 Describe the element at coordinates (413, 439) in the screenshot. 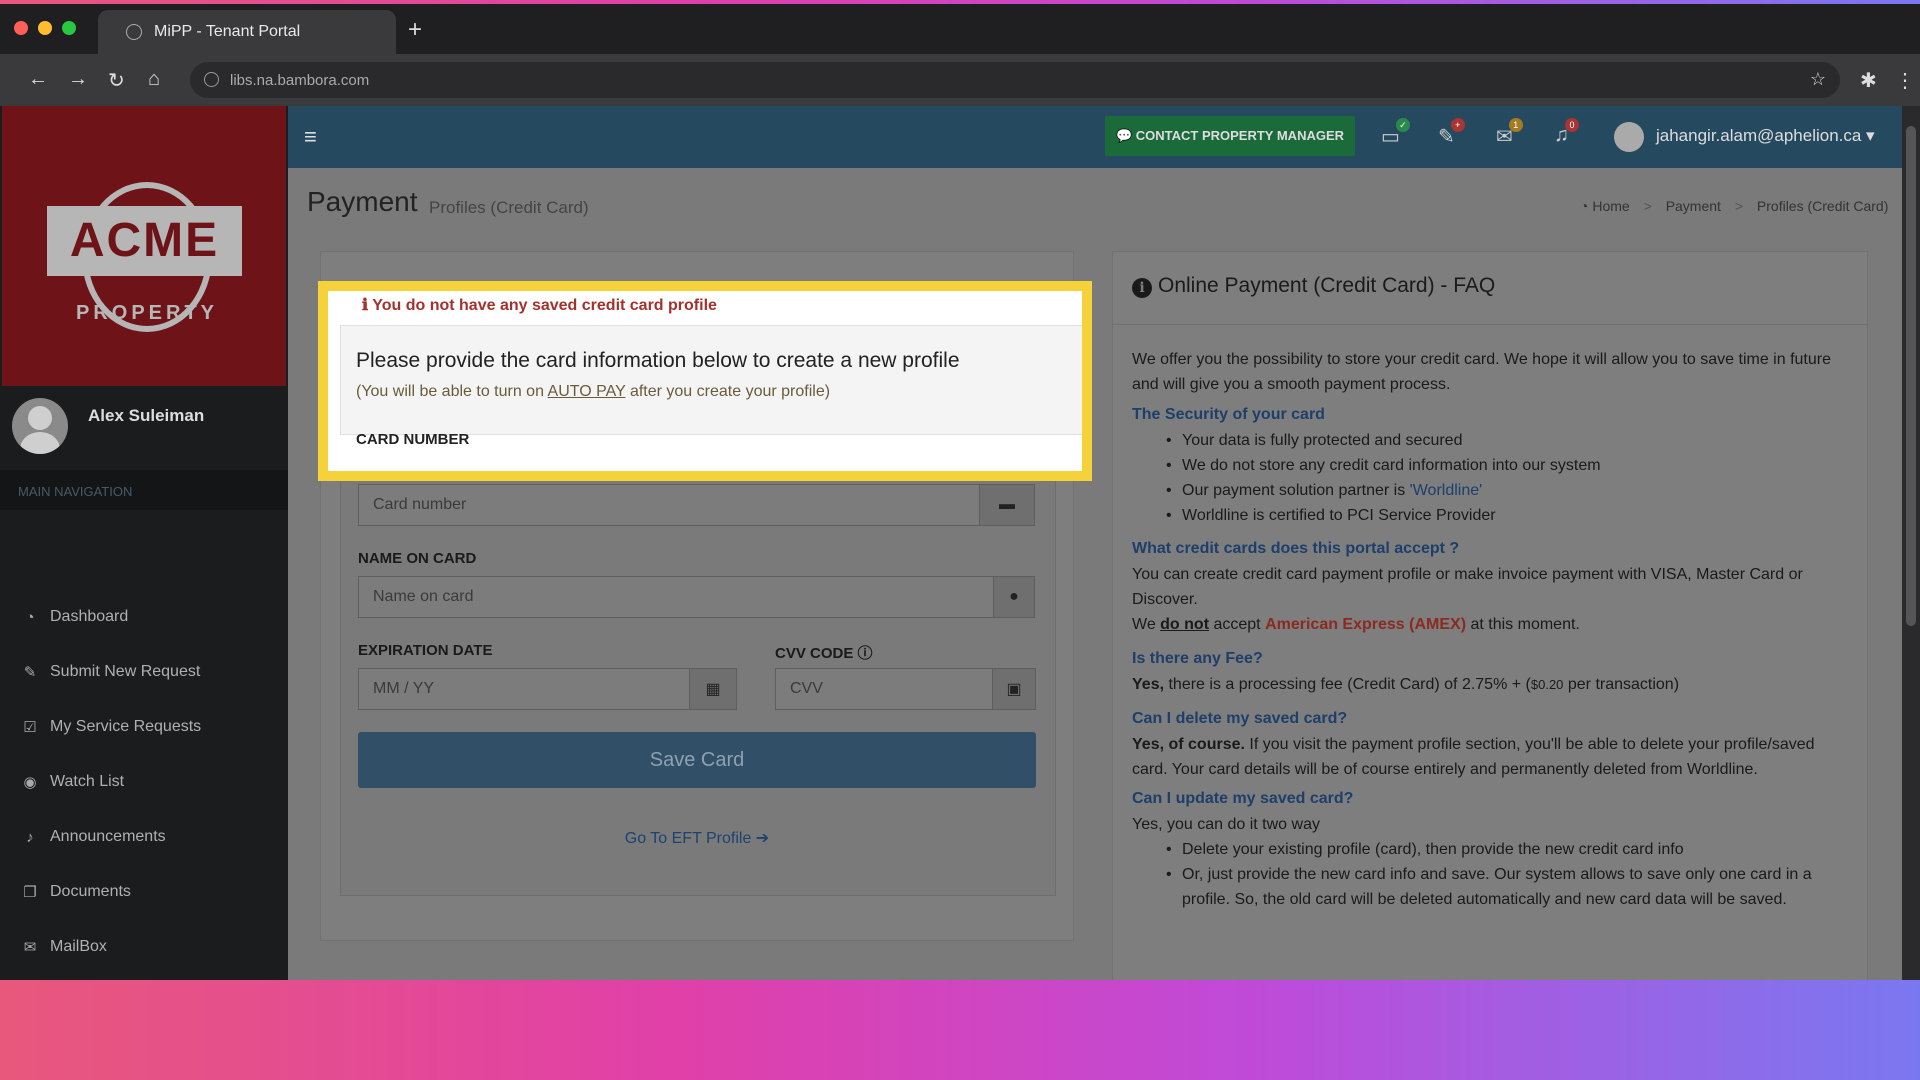

I see `card-number-label: CARD NUMBER` at that location.